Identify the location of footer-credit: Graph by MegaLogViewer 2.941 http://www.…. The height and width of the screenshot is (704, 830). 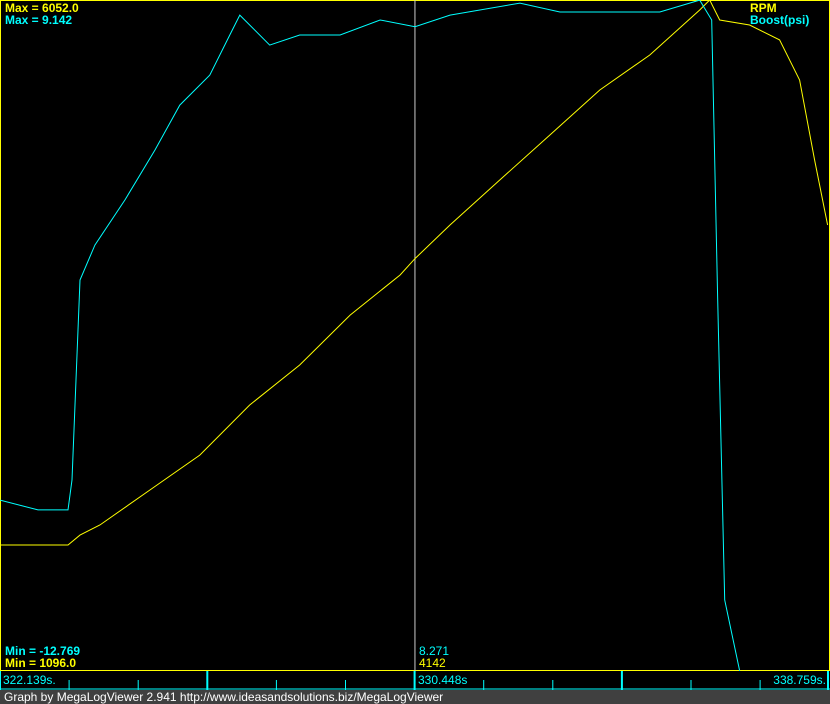
(415, 697).